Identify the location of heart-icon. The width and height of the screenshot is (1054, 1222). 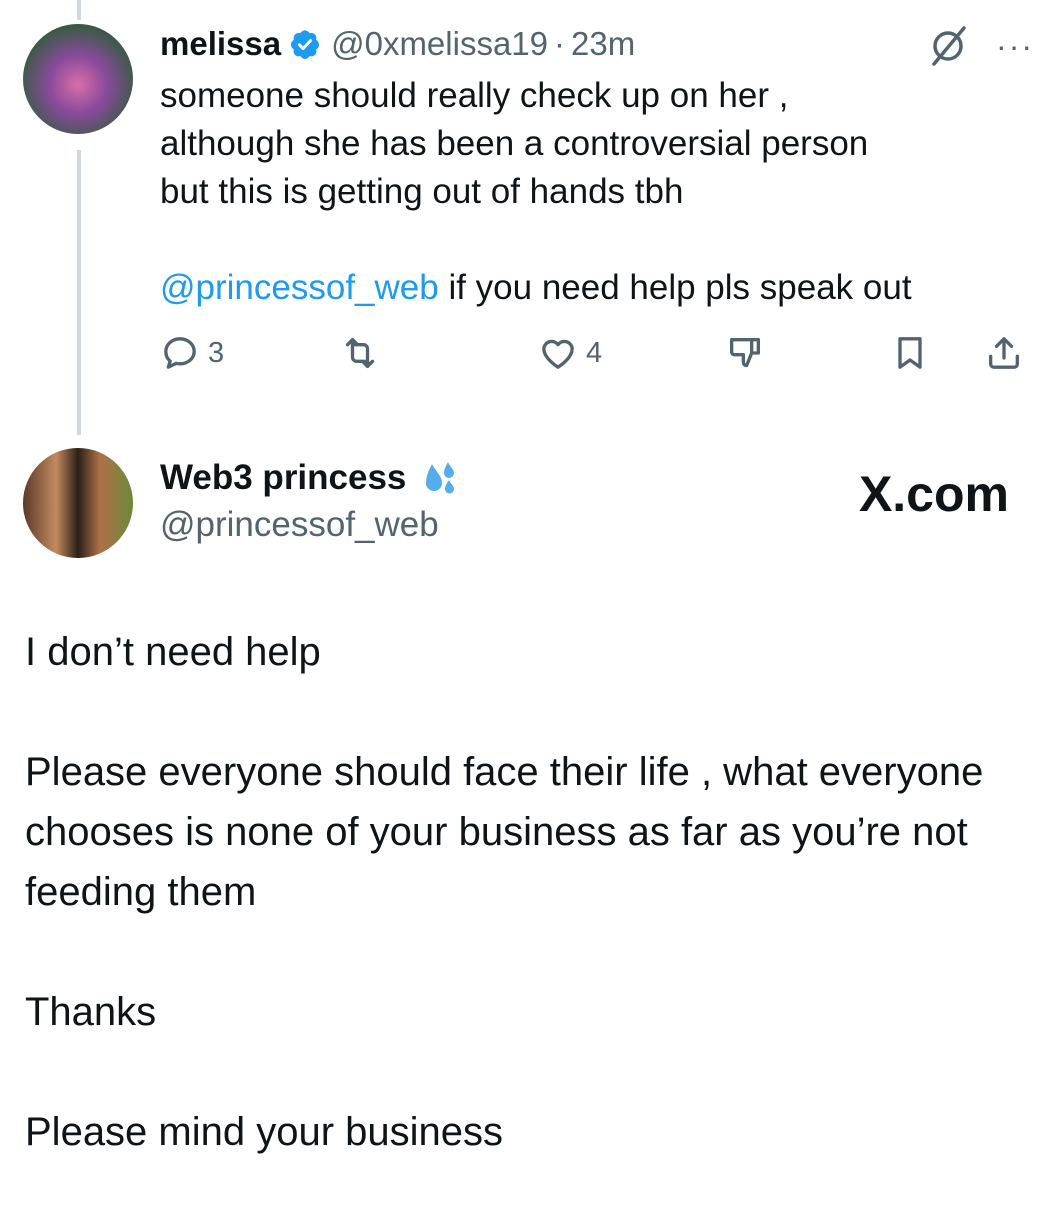
(558, 354).